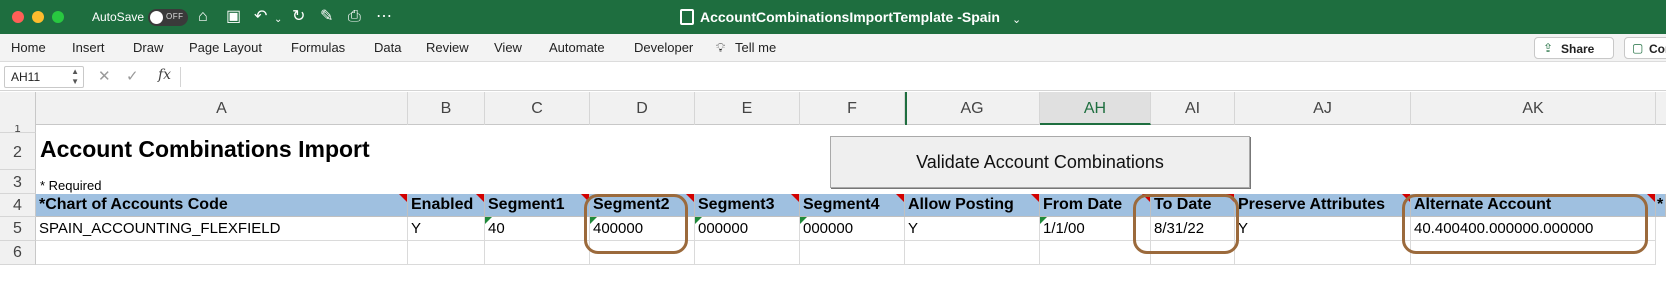 This screenshot has width=1666, height=282. I want to click on col-header-e: E, so click(747, 108).